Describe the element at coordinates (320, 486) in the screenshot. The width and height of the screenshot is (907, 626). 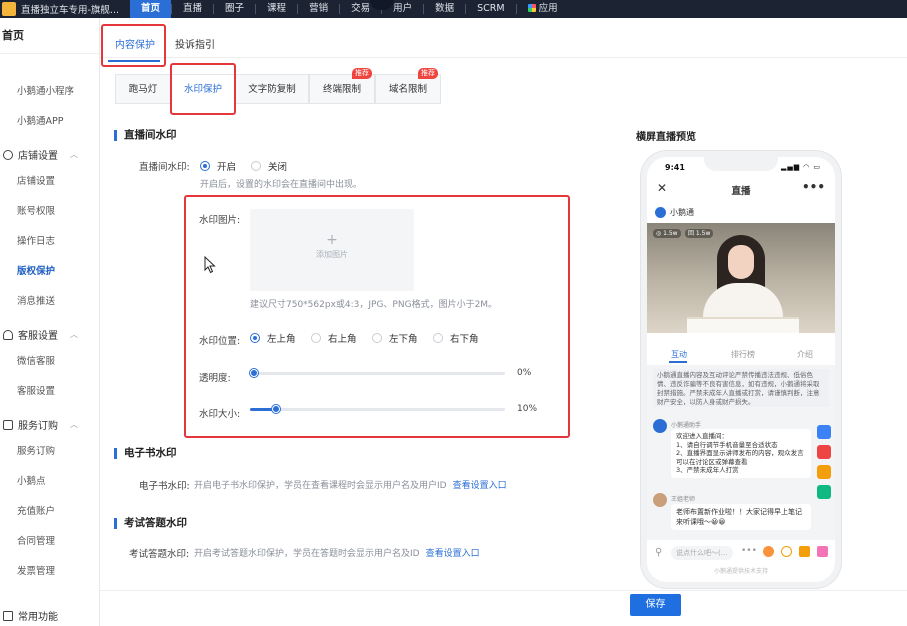
I see `ebook-desc-text: 开启电子书水印保护，学员在查看课程时会显示用户名及用户ID` at that location.